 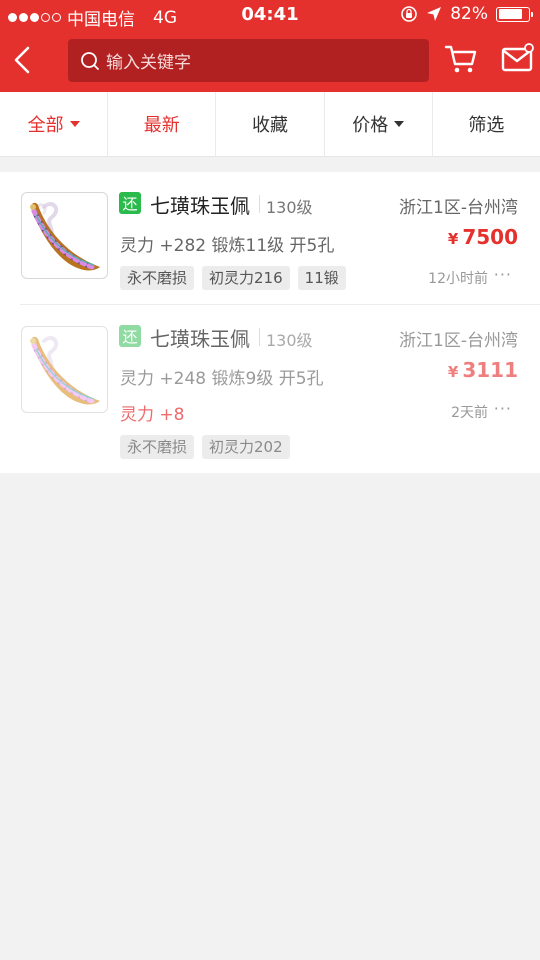 I want to click on item-price: ¥3111, so click(x=483, y=370).